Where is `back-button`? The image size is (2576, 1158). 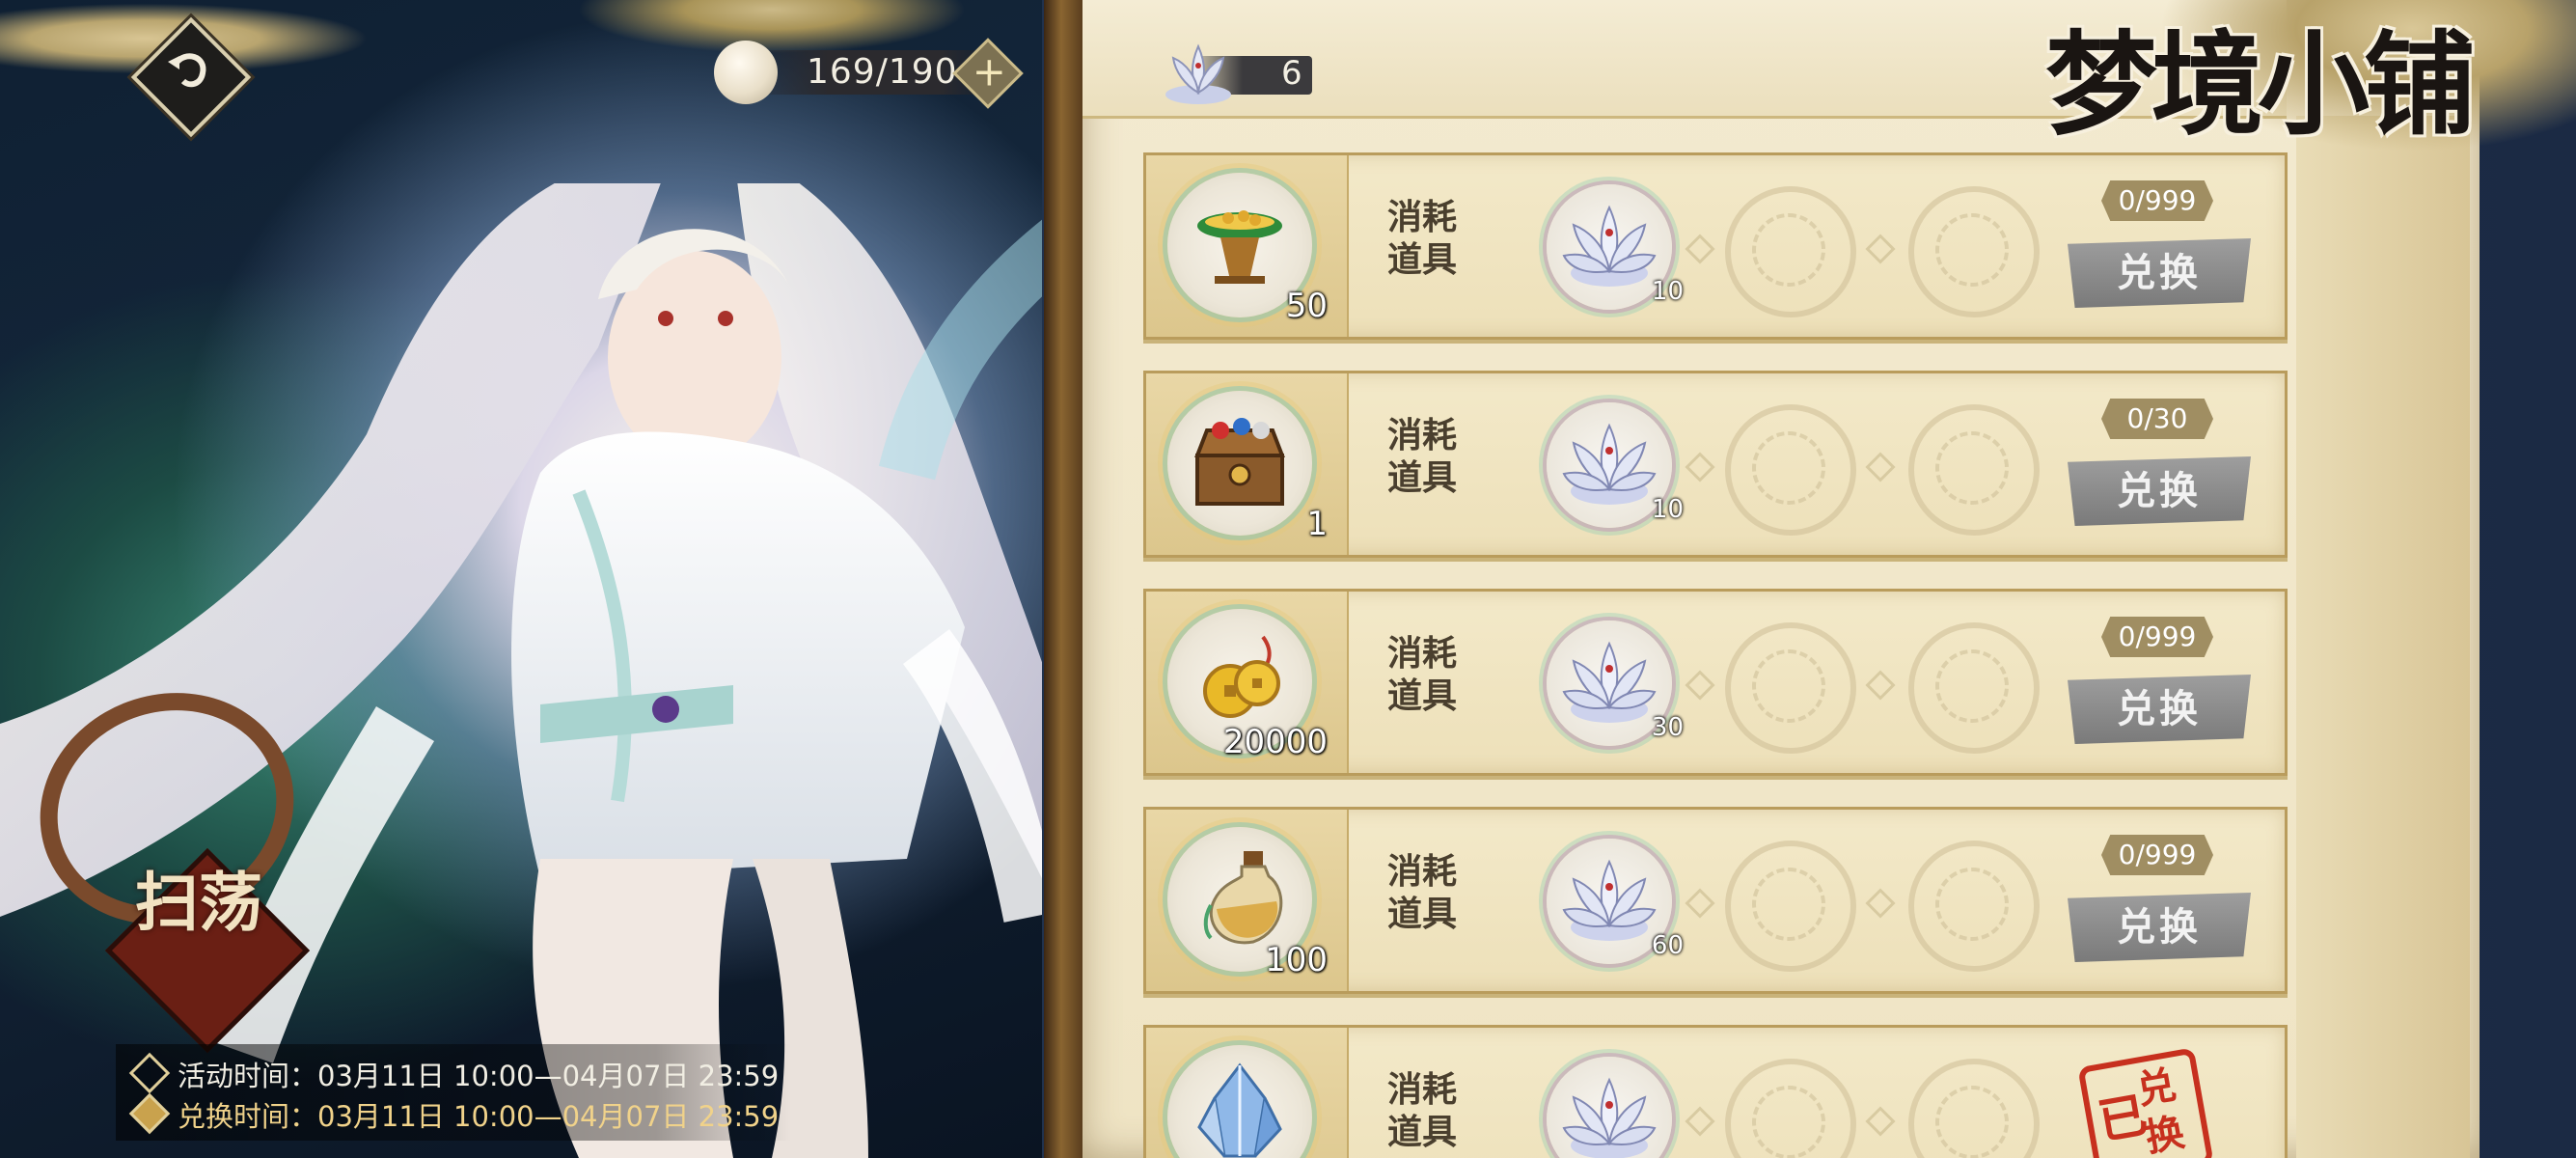 back-button is located at coordinates (191, 77).